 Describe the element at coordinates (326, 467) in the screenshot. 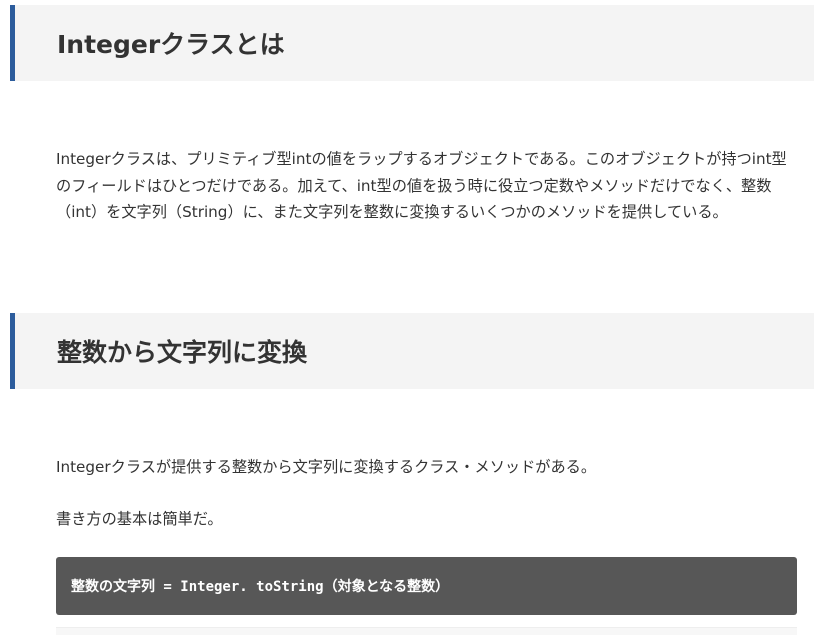

I see `conversion-paragraph: Integerクラスが提供する整数から文字列に変換するクラス・メソッドがある。` at that location.